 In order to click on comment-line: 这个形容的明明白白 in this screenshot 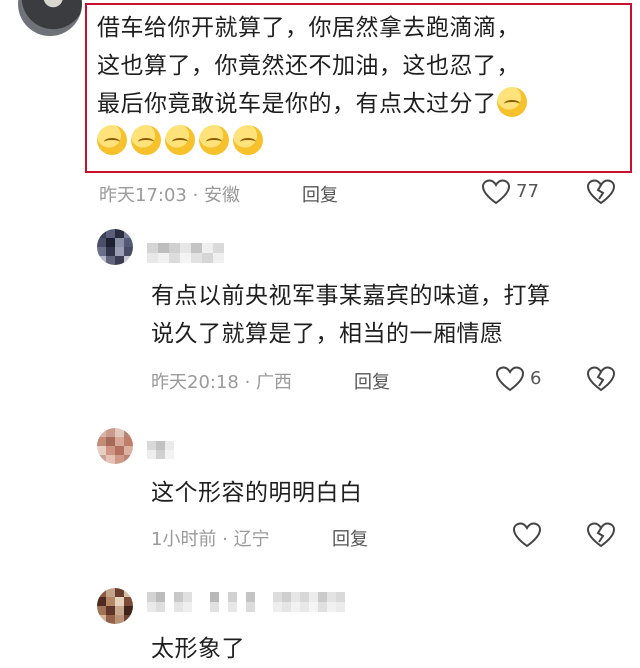, I will do `click(257, 493)`.